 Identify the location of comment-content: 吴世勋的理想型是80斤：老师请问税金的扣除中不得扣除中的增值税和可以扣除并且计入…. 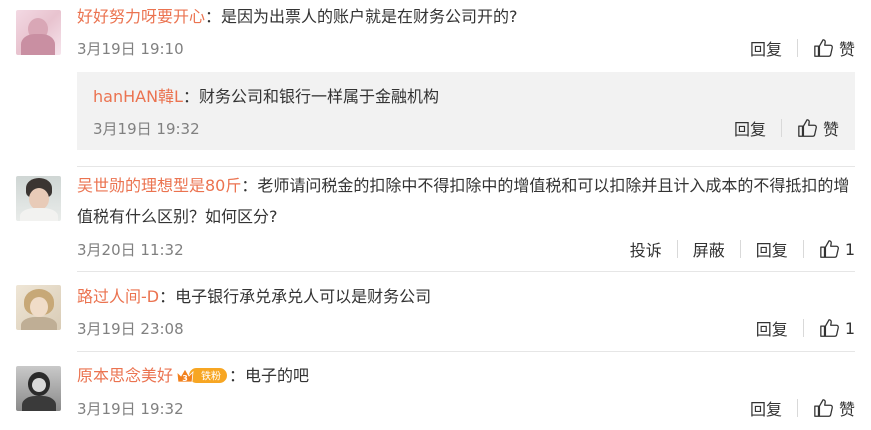
(466, 201).